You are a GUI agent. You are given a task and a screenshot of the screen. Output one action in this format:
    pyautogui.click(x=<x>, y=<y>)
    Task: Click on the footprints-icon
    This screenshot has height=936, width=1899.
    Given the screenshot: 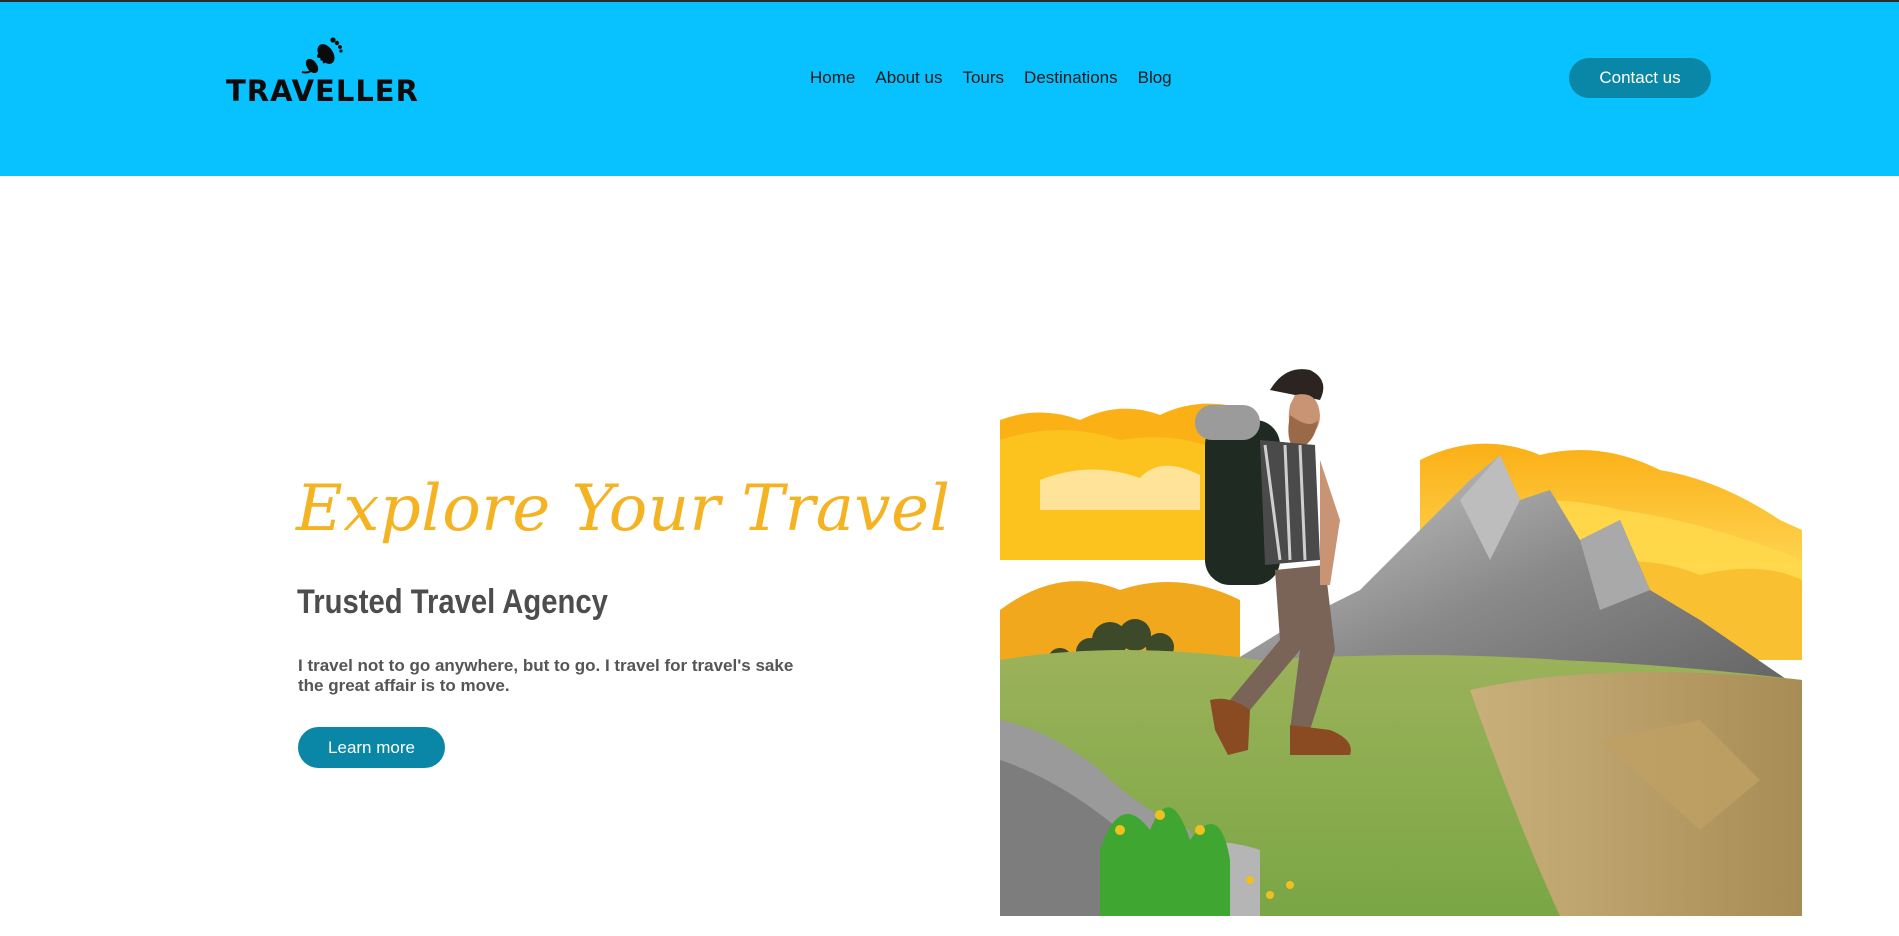 What is the action you would take?
    pyautogui.click(x=322, y=55)
    